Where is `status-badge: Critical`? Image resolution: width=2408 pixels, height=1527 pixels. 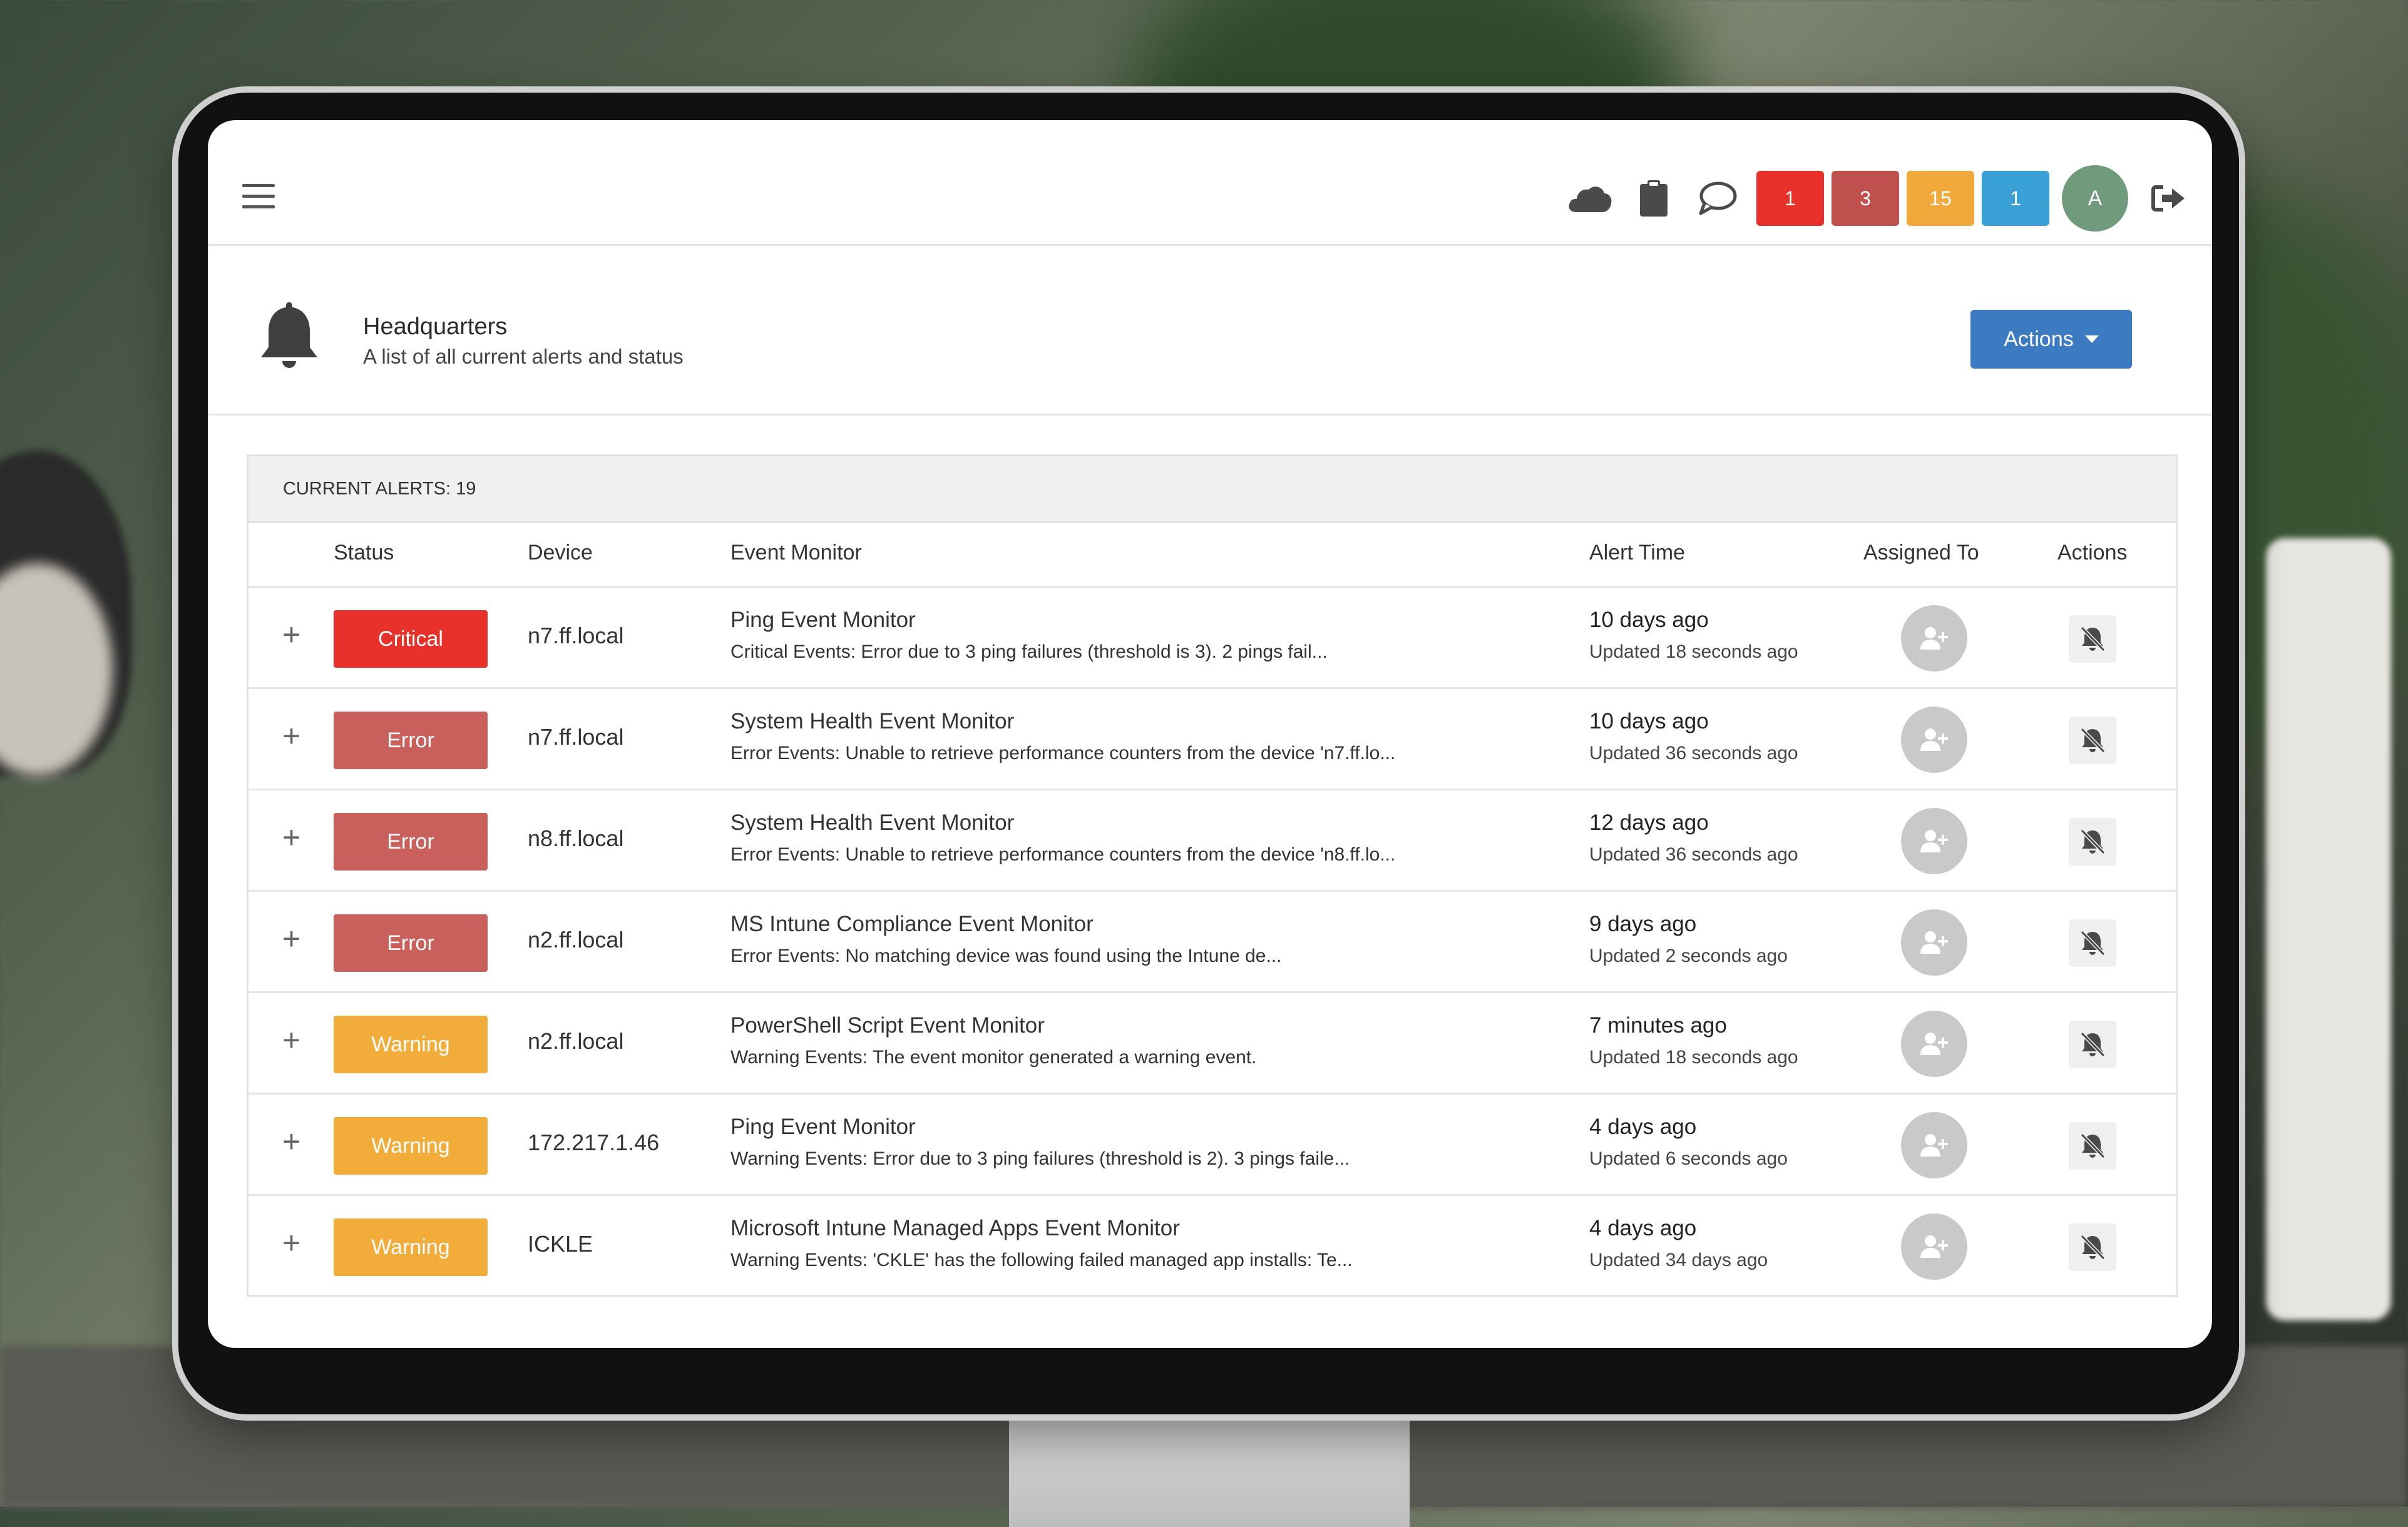
status-badge: Critical is located at coordinates (411, 639).